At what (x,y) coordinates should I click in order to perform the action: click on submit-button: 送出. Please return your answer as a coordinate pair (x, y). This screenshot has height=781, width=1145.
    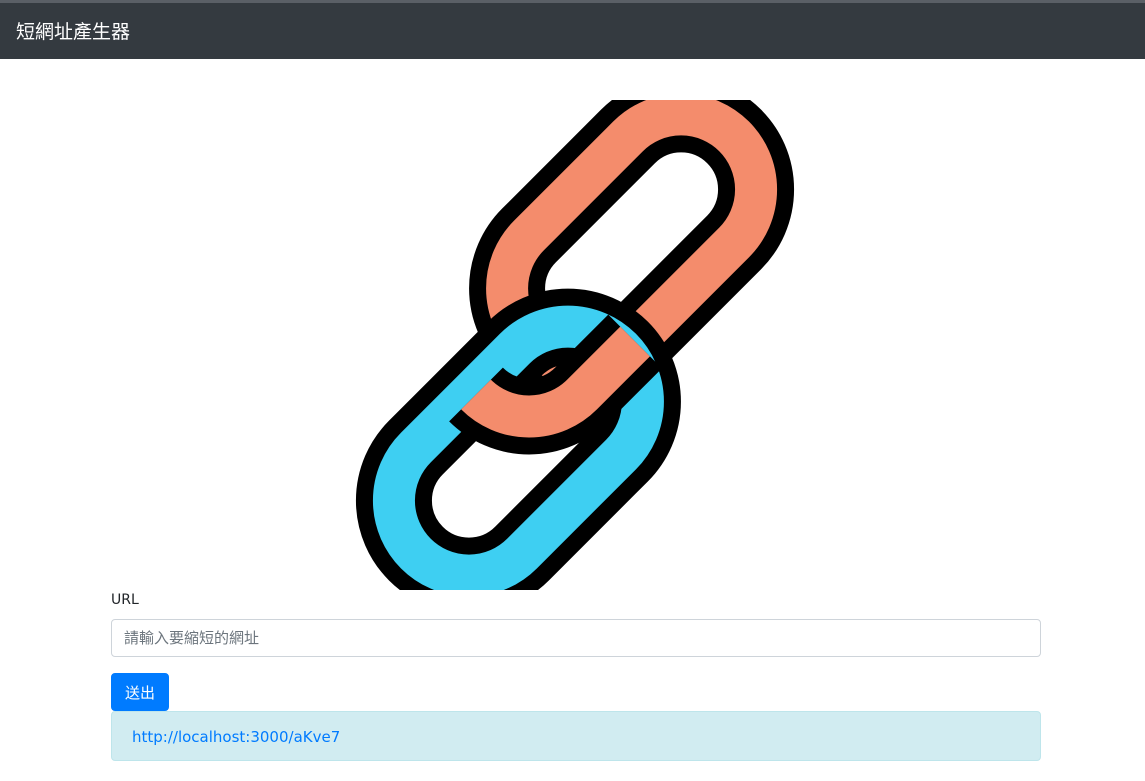
    Looking at the image, I should click on (140, 692).